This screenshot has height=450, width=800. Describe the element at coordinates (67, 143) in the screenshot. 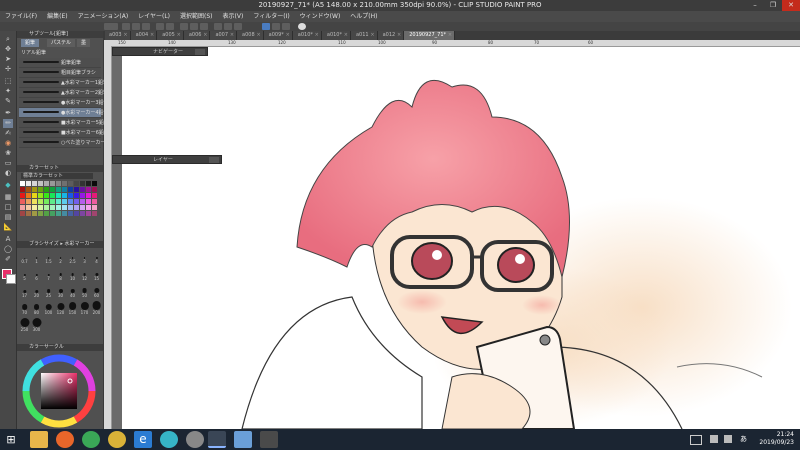

I see `brush-item: ○べた塗りマーカー鉛筆` at that location.